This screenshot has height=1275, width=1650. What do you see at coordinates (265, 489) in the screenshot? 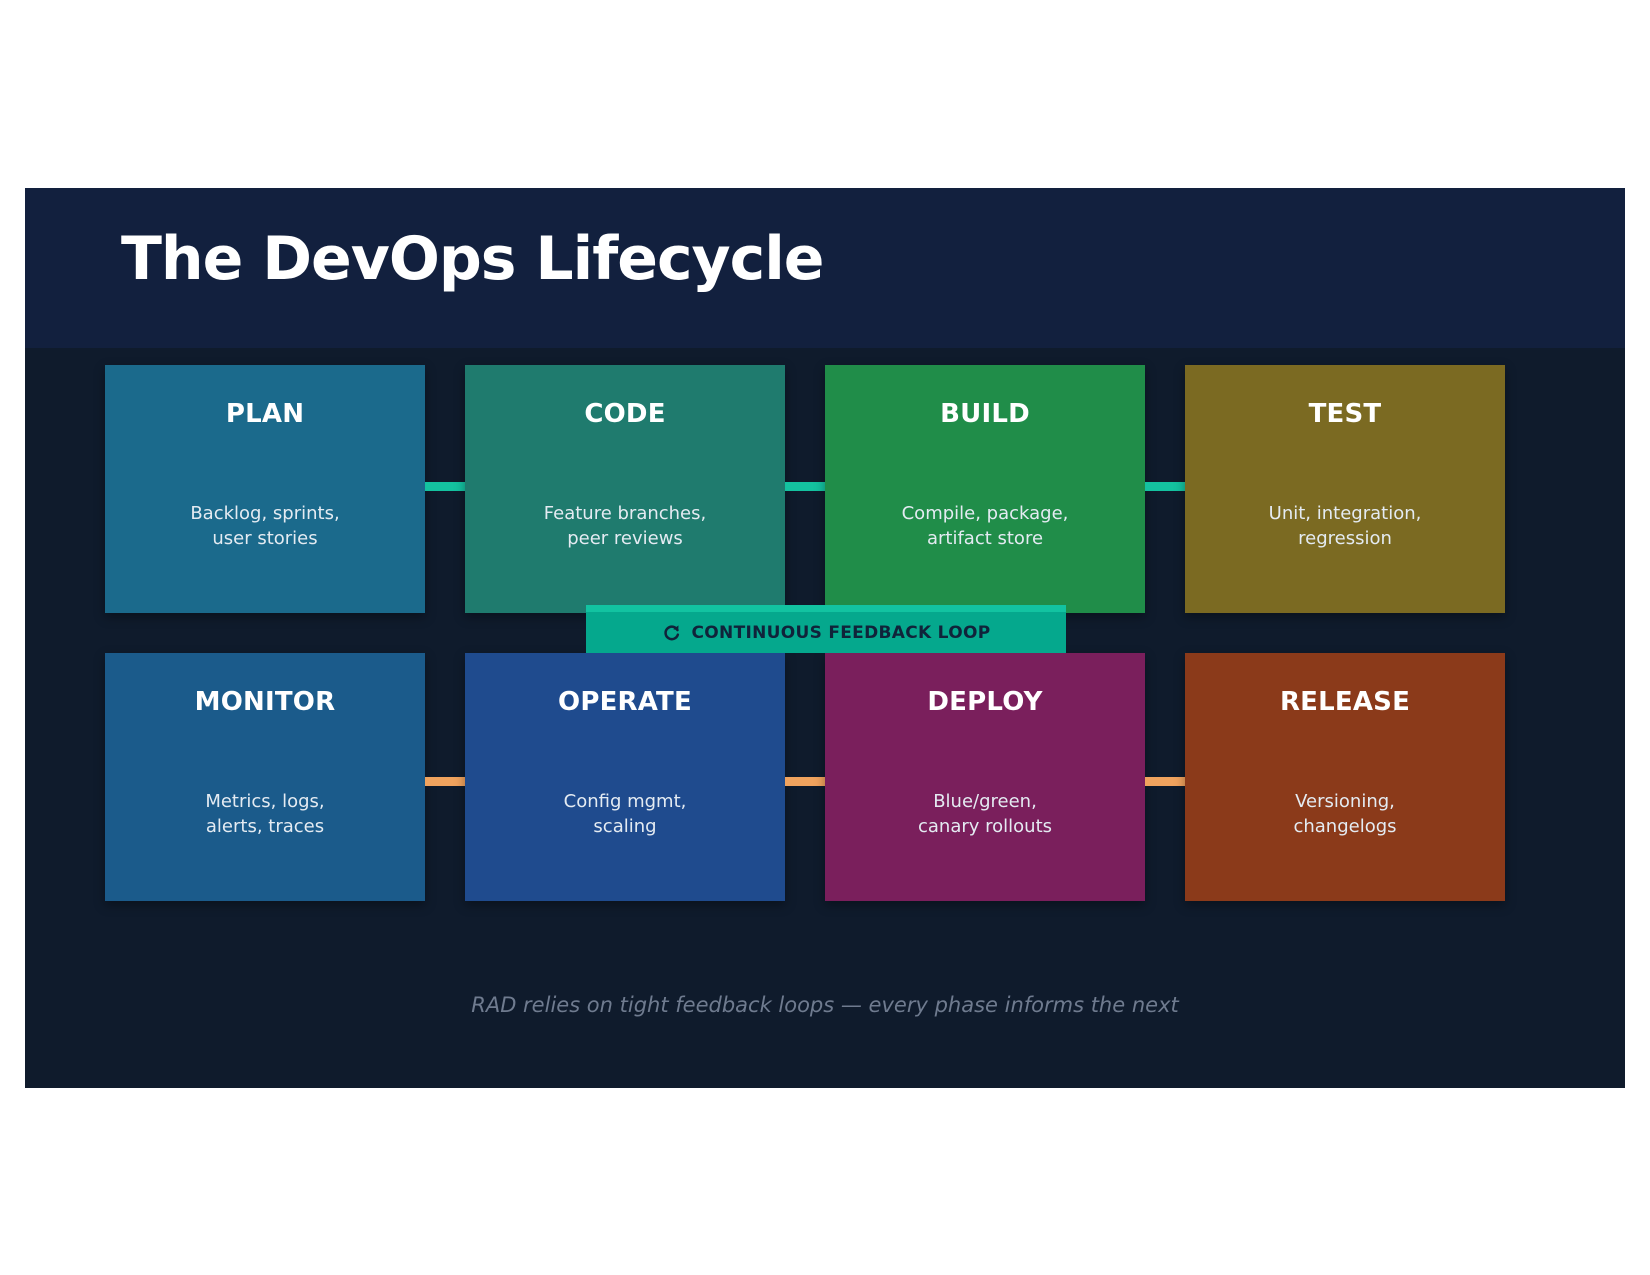
I see `phase-card-plan: PLAN Backlog, sprints, user stories` at bounding box center [265, 489].